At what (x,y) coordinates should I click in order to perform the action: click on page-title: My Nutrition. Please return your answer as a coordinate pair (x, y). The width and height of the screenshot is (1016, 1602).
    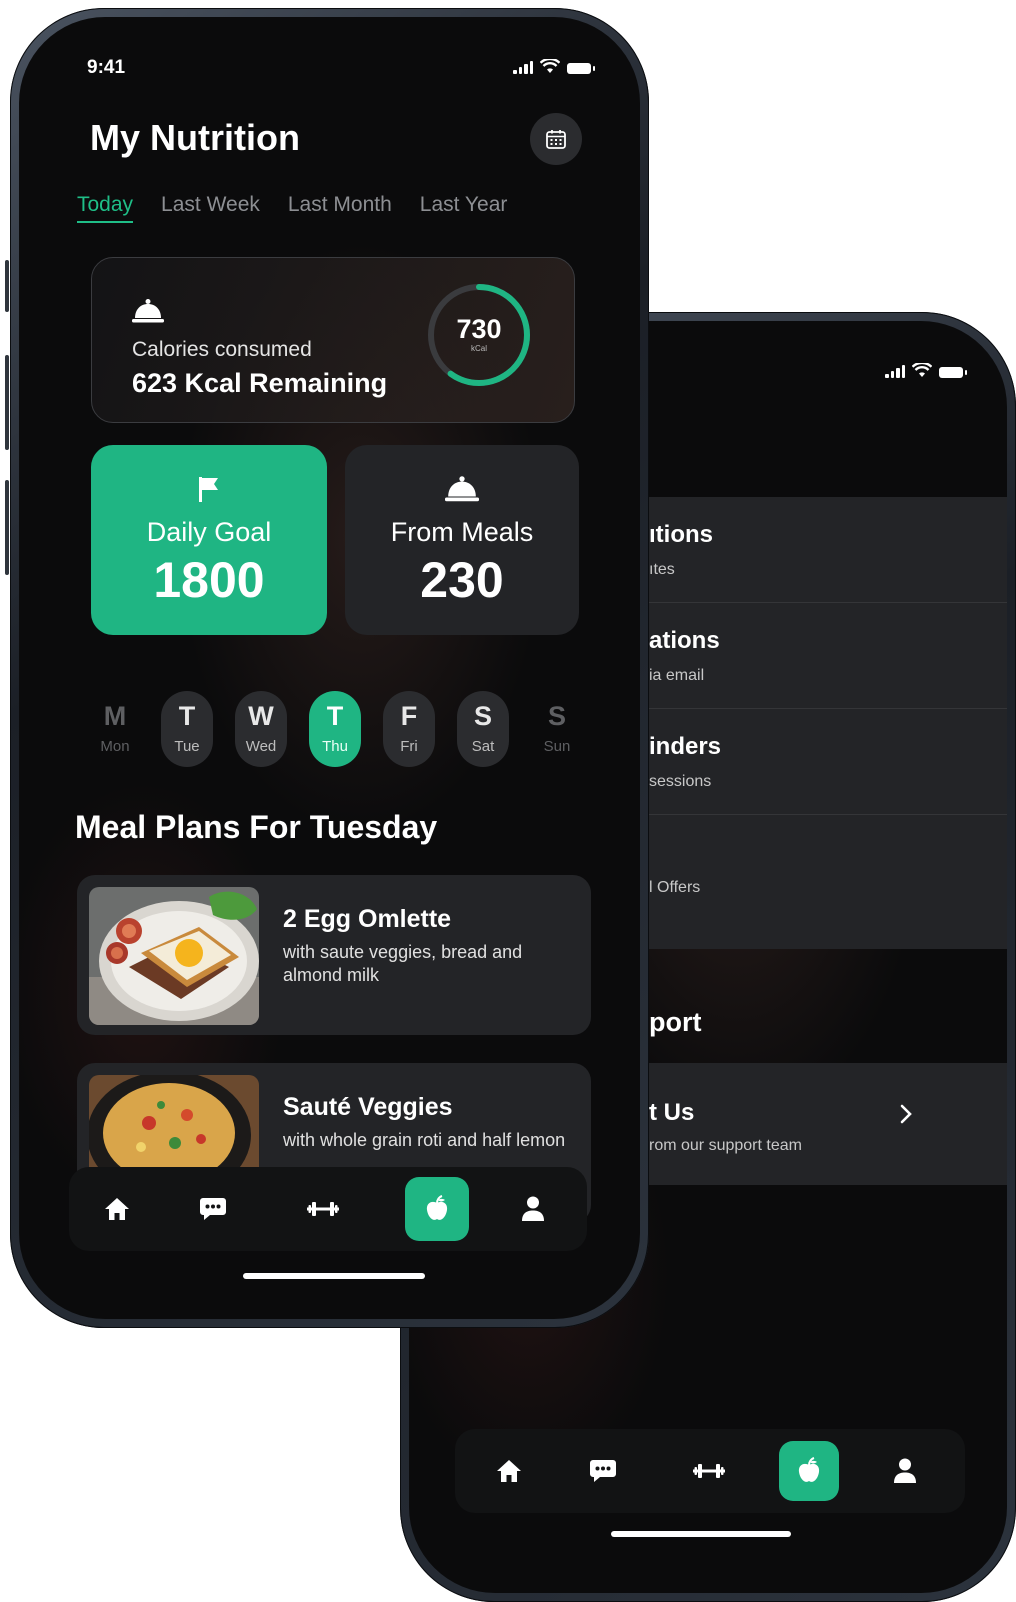
    Looking at the image, I should click on (195, 137).